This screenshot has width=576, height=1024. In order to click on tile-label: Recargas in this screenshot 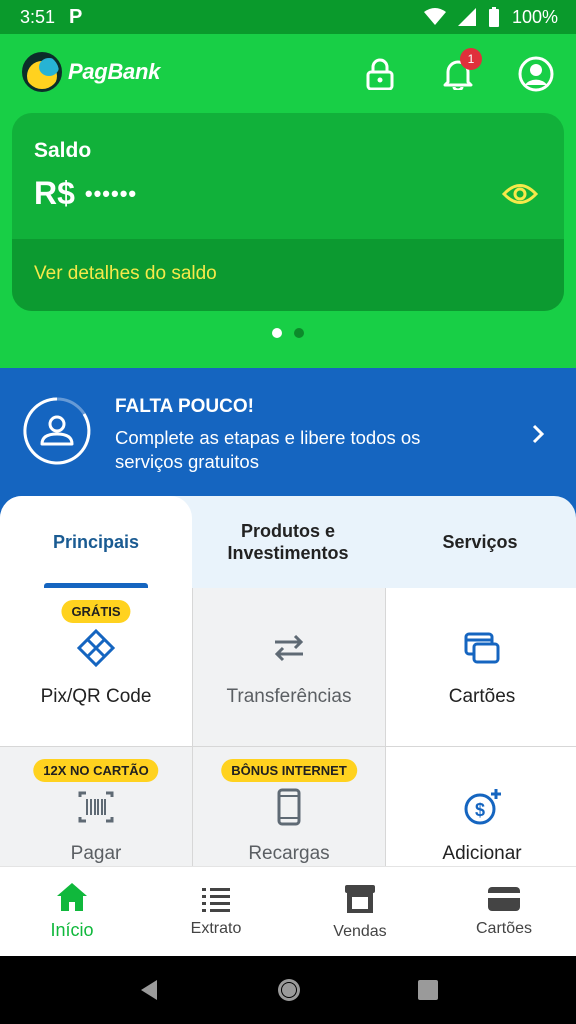, I will do `click(289, 853)`.